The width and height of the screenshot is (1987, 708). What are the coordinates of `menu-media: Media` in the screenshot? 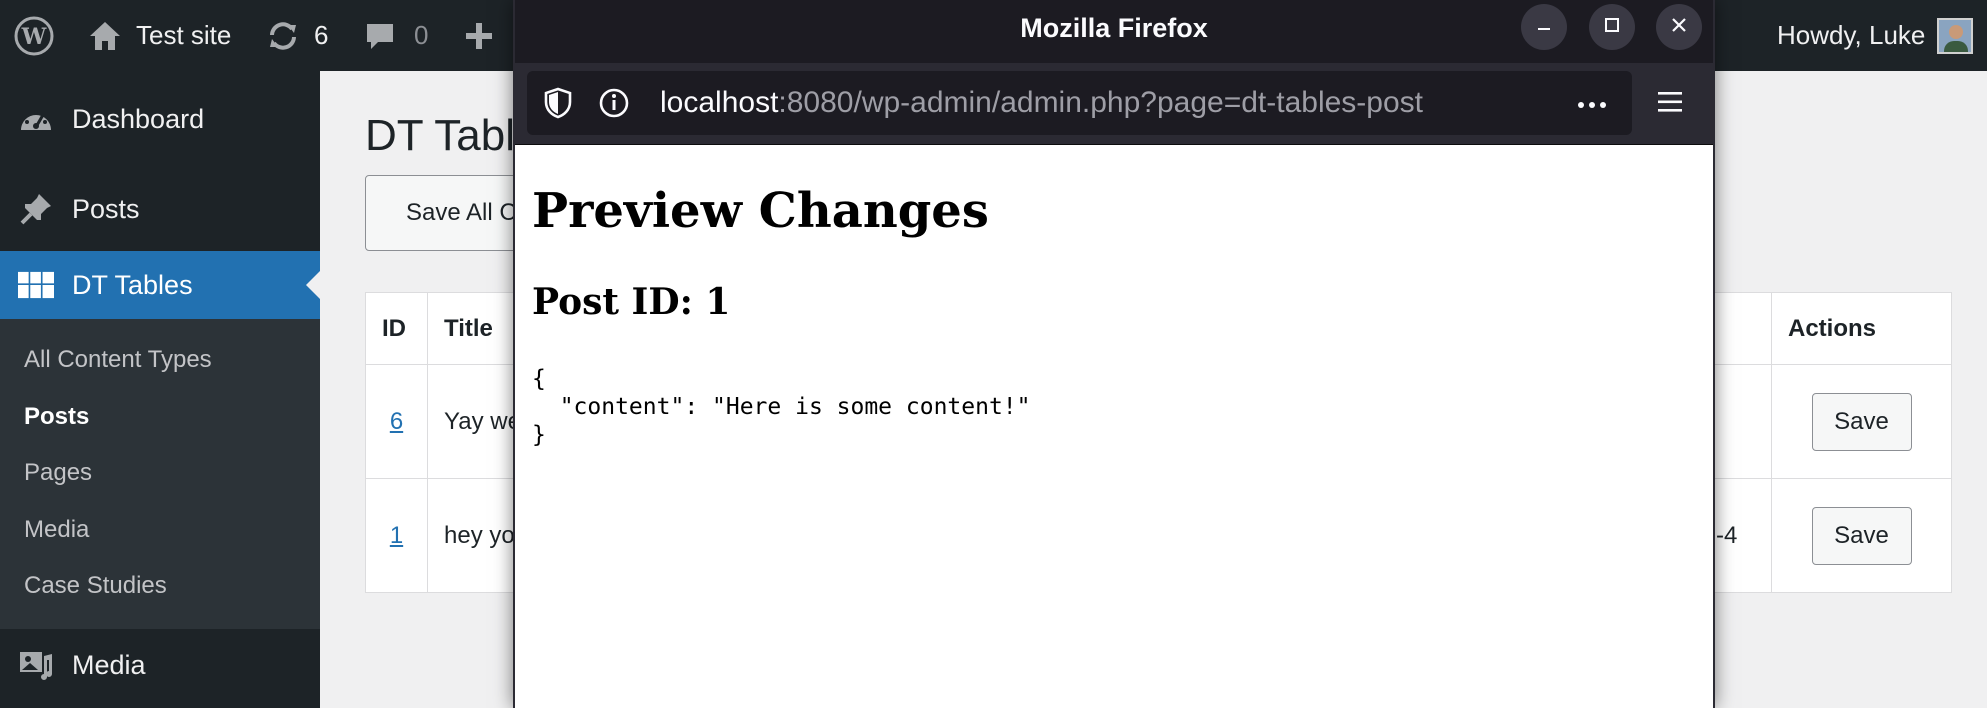 It's located at (160, 665).